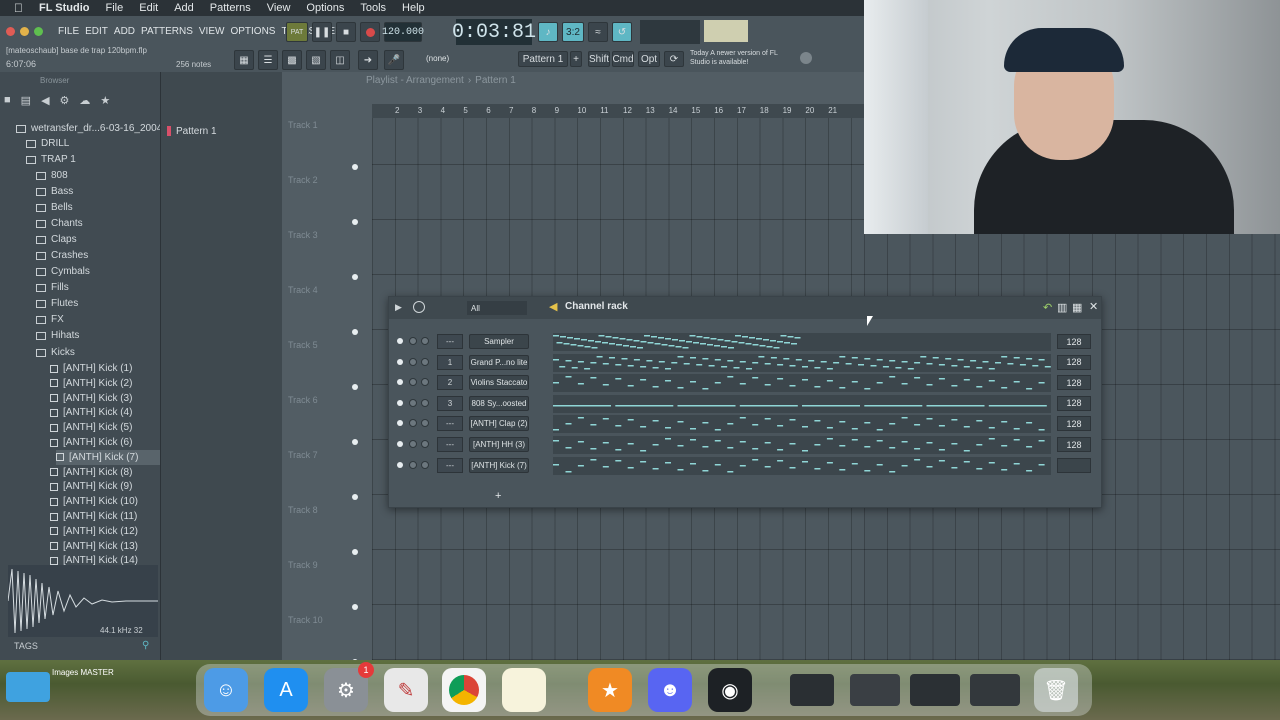 This screenshot has height=720, width=1280. What do you see at coordinates (91, 383) in the screenshot?
I see `kick-sample-item: [ANTH] Kick (2)` at bounding box center [91, 383].